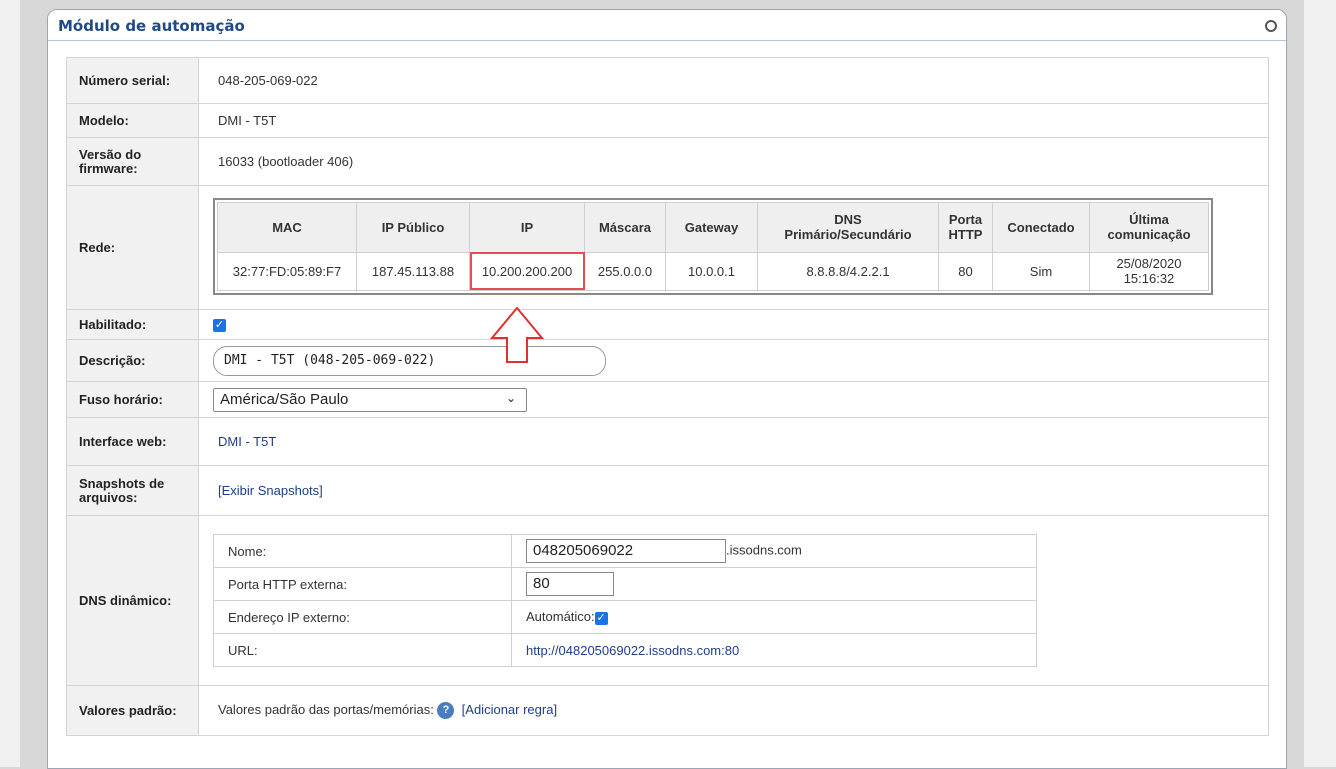 The width and height of the screenshot is (1336, 769). What do you see at coordinates (560, 617) in the screenshot?
I see `ddns-external-ip-auto-label: Automático:` at bounding box center [560, 617].